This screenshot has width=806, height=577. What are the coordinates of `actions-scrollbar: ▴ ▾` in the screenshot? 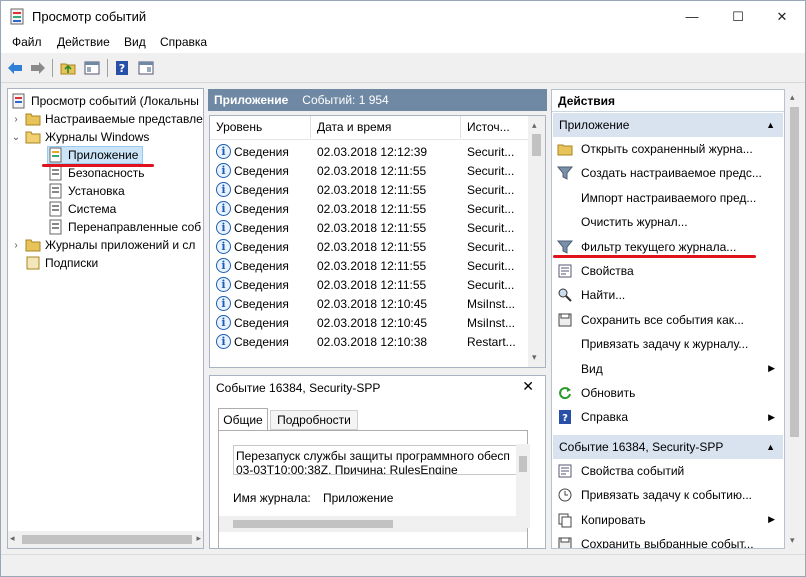 It's located at (794, 319).